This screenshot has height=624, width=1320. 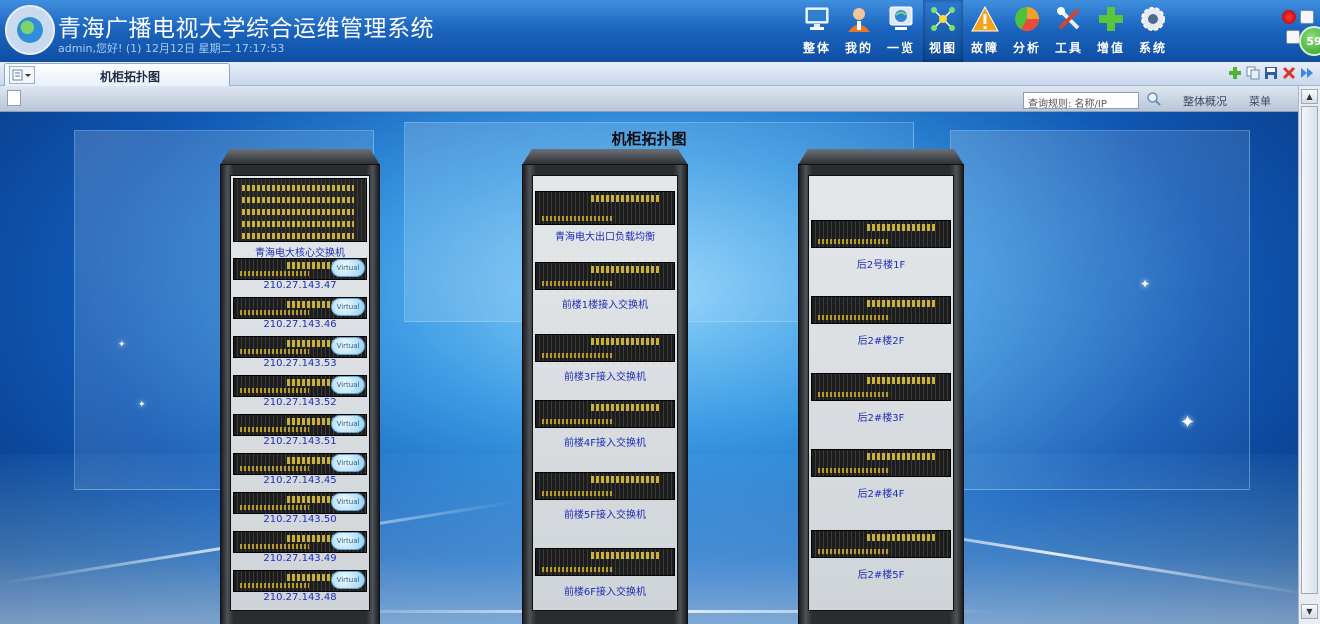 I want to click on save-icon, so click(x=1271, y=73).